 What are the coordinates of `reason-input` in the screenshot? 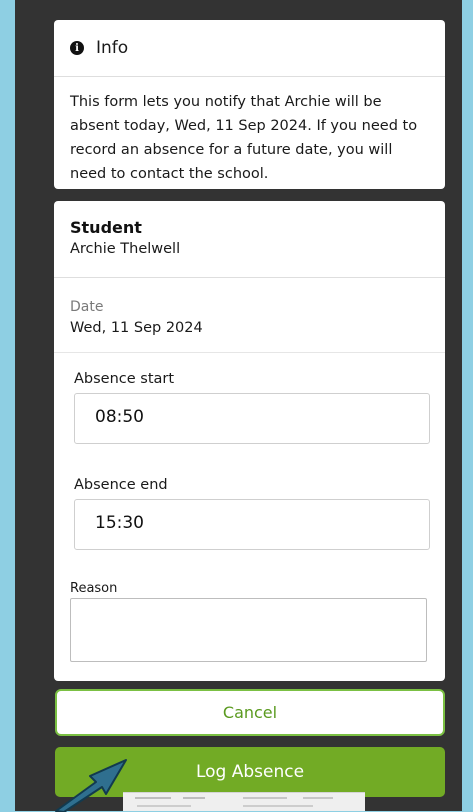 It's located at (248, 630).